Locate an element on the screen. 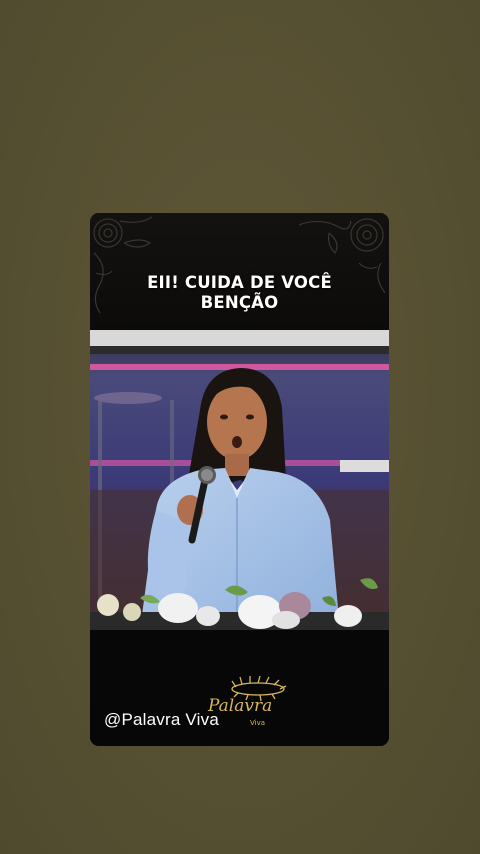  stage-truss is located at coordinates (239, 338).